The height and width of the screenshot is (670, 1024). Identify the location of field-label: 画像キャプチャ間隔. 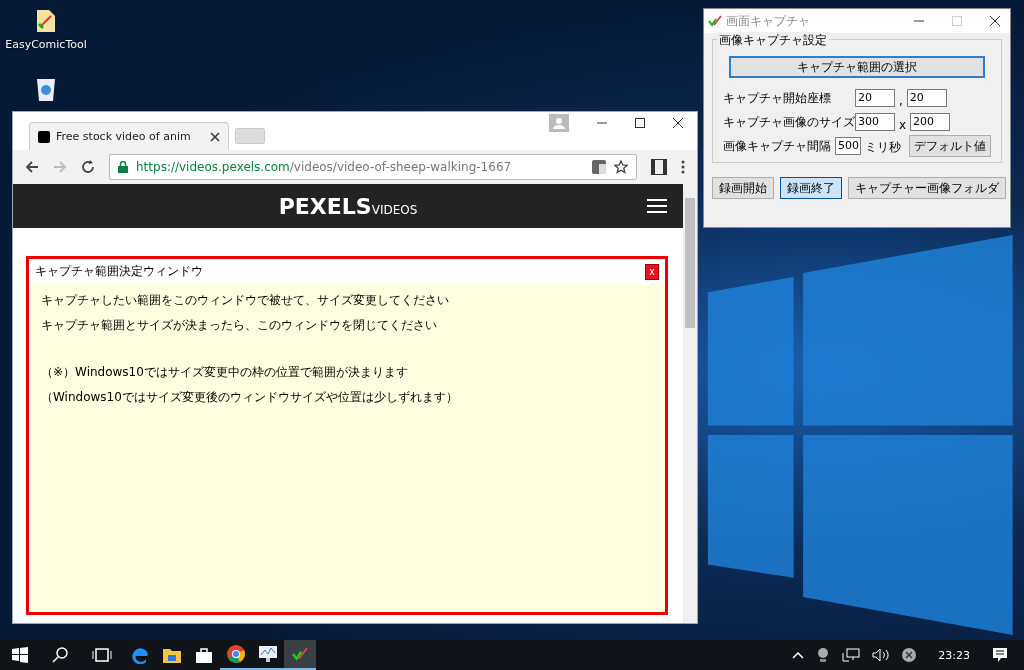
(777, 146).